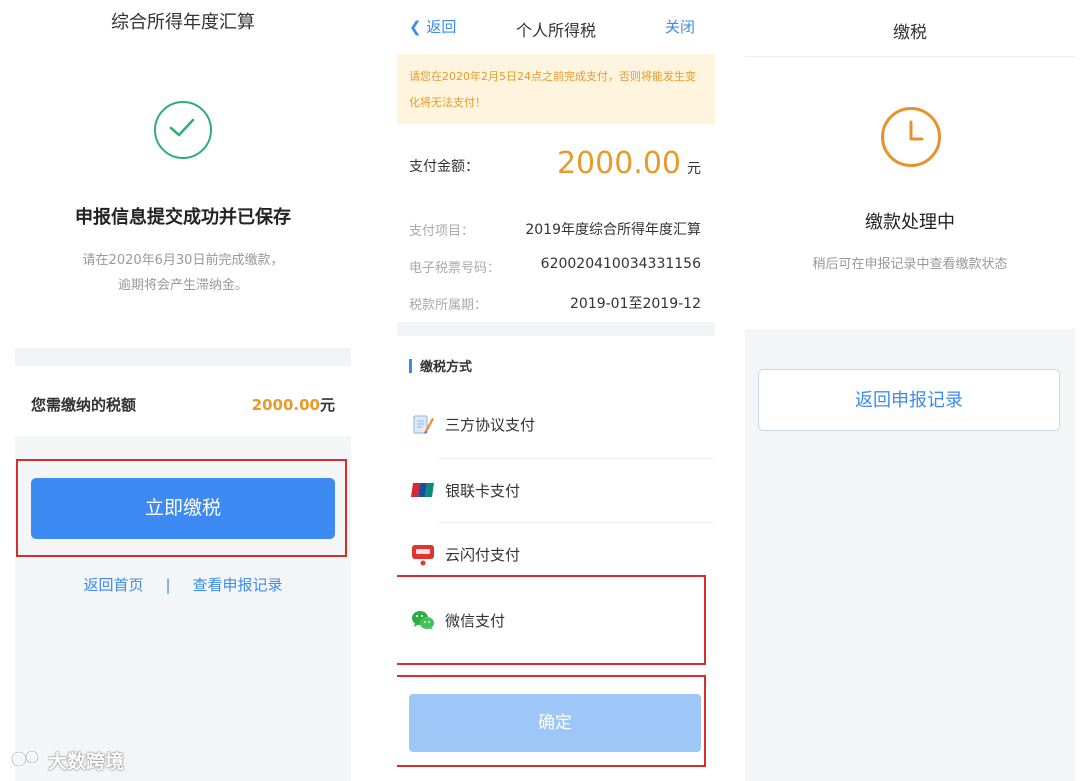  Describe the element at coordinates (183, 260) in the screenshot. I see `deadline-line-1: 请在2020年6月30日前完成缴款，` at that location.